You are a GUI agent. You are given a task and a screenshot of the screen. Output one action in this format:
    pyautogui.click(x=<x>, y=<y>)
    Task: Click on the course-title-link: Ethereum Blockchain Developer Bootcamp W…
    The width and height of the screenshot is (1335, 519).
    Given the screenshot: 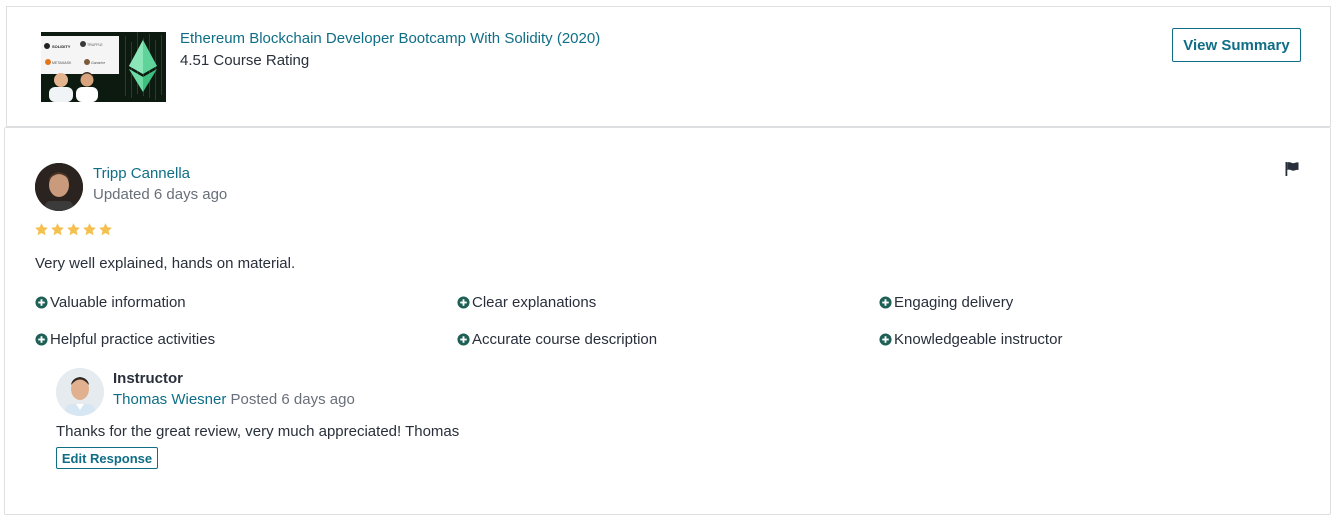 What is the action you would take?
    pyautogui.click(x=390, y=38)
    